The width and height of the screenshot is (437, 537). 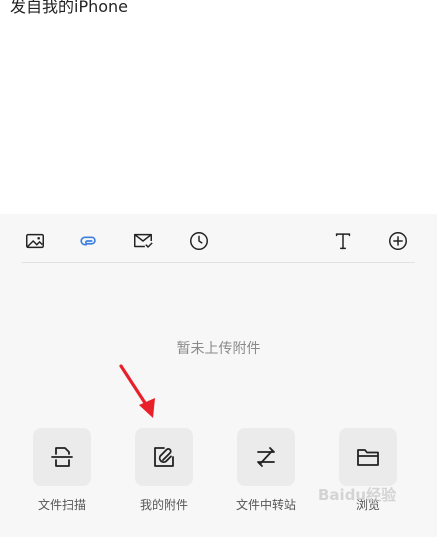 I want to click on transfer-icon, so click(x=266, y=457).